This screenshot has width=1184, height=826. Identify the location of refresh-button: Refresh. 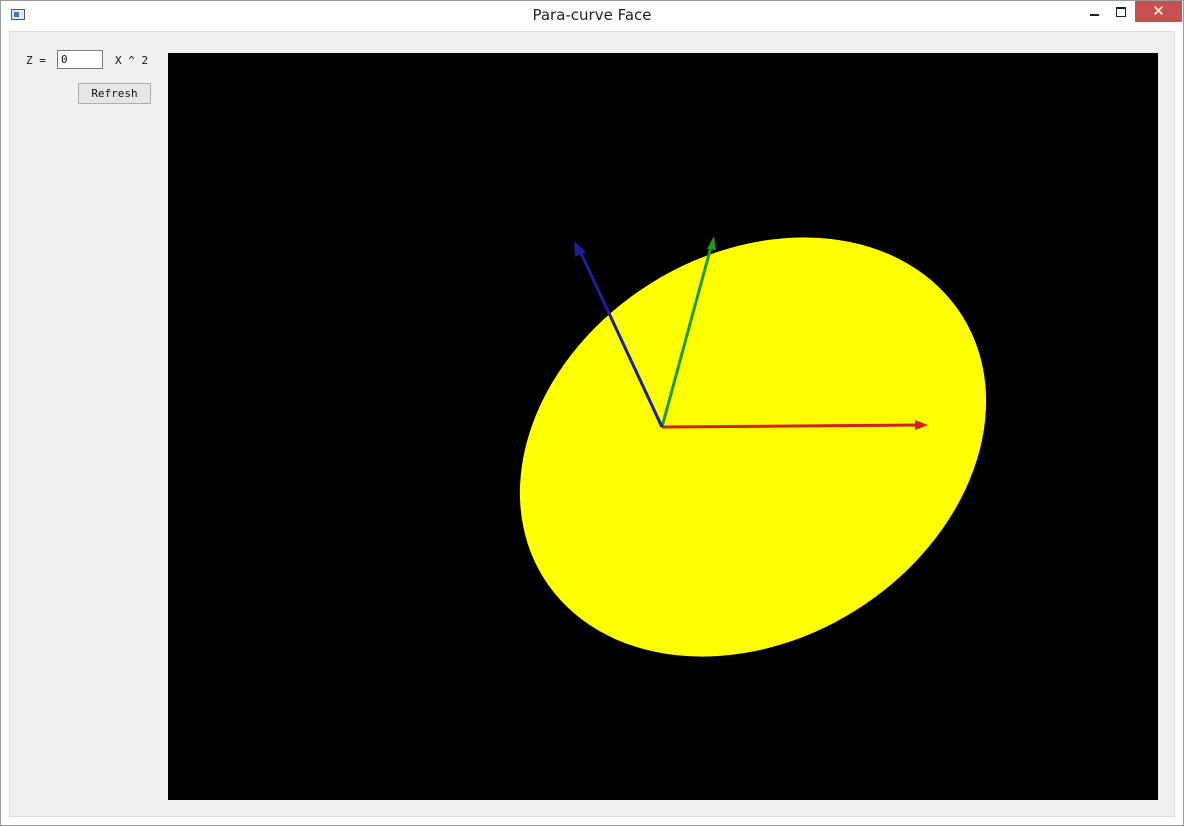
(114, 93).